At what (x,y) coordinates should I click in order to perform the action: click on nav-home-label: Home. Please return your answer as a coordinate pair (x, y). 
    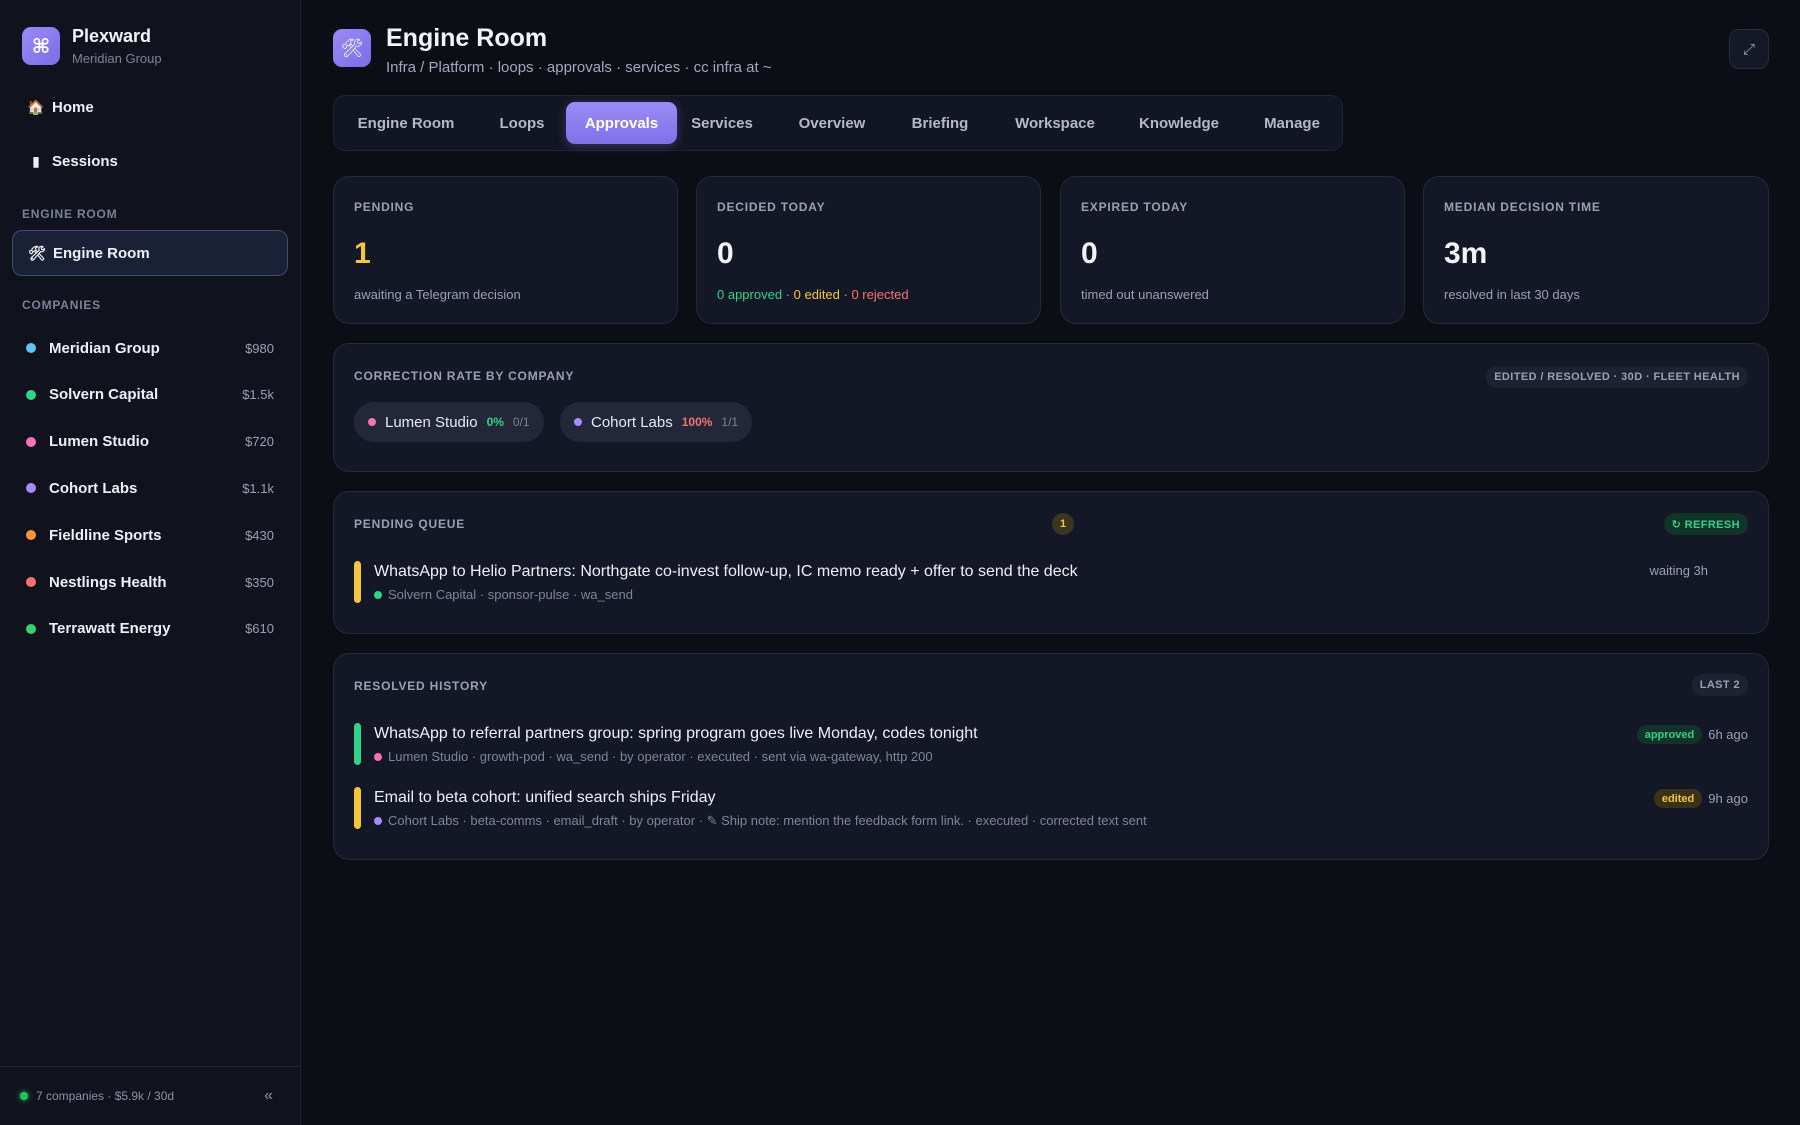
    Looking at the image, I should click on (73, 107).